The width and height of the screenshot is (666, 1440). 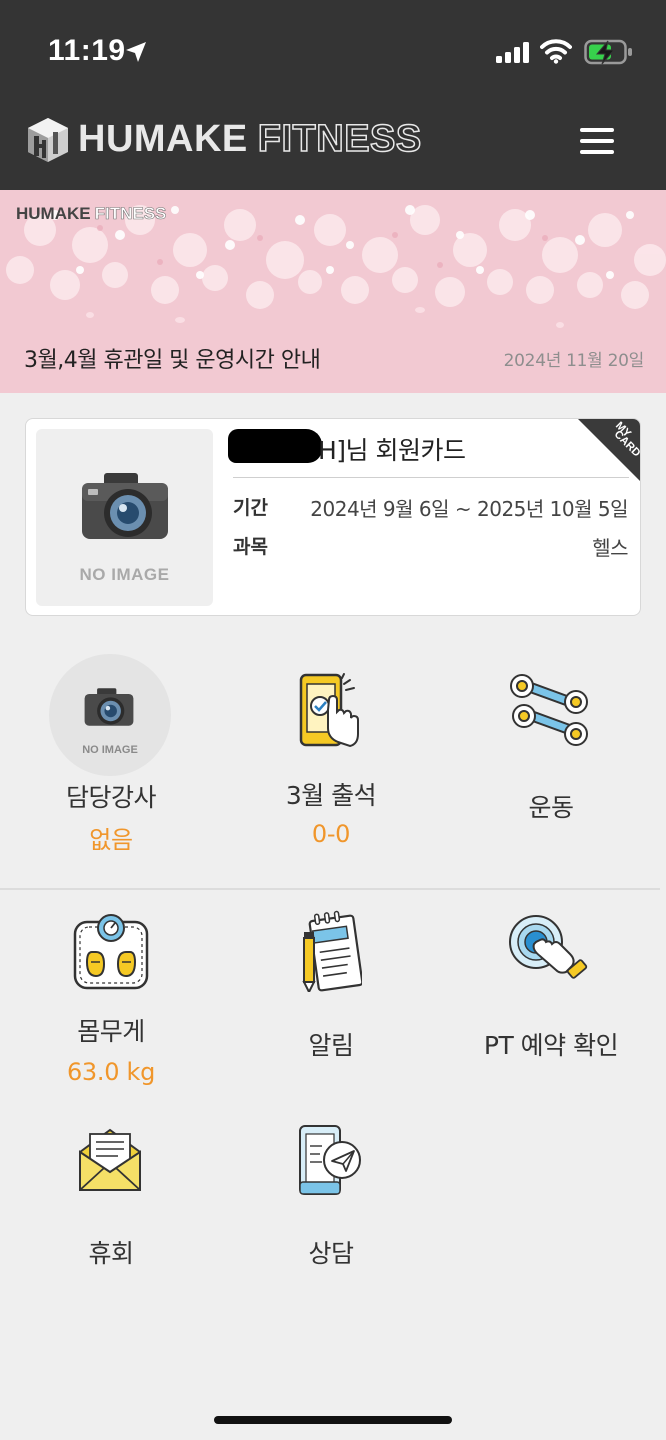 What do you see at coordinates (48, 140) in the screenshot?
I see `humake-logo-icon` at bounding box center [48, 140].